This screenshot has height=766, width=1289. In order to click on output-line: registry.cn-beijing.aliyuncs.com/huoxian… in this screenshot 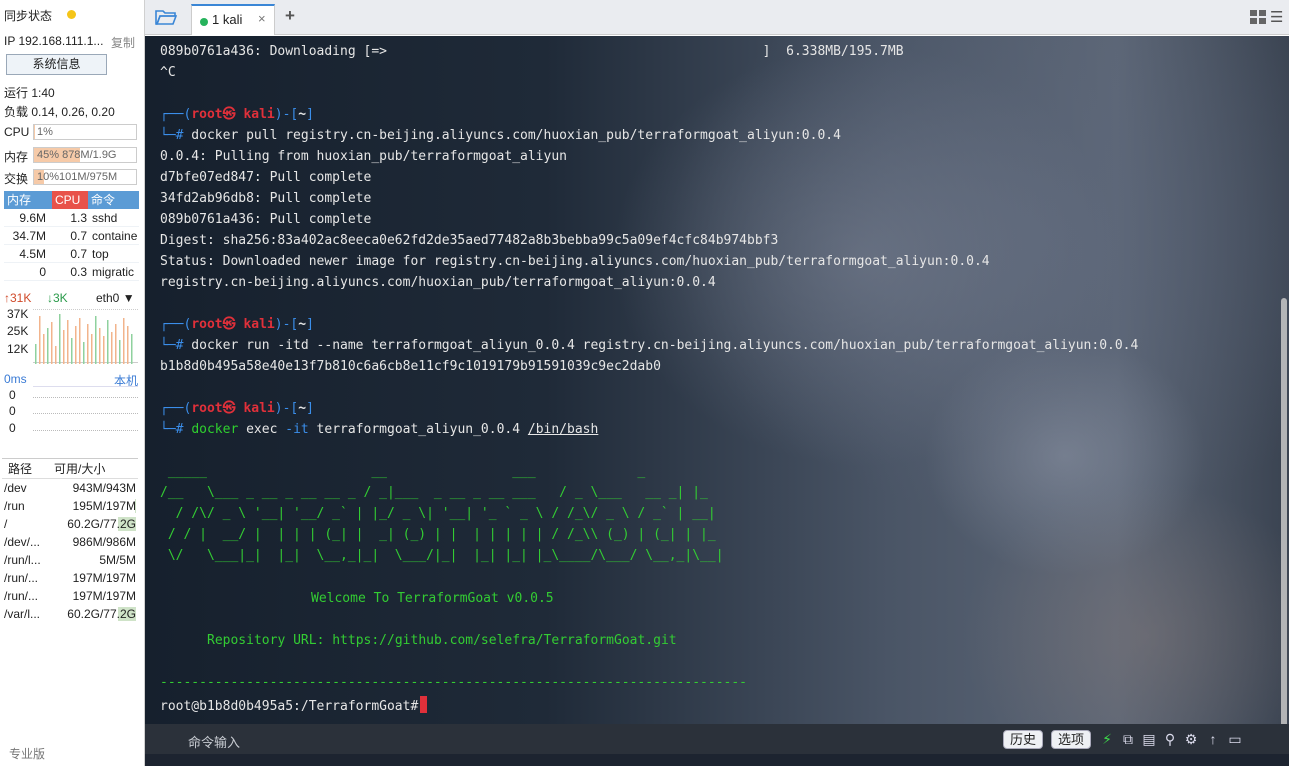, I will do `click(438, 282)`.